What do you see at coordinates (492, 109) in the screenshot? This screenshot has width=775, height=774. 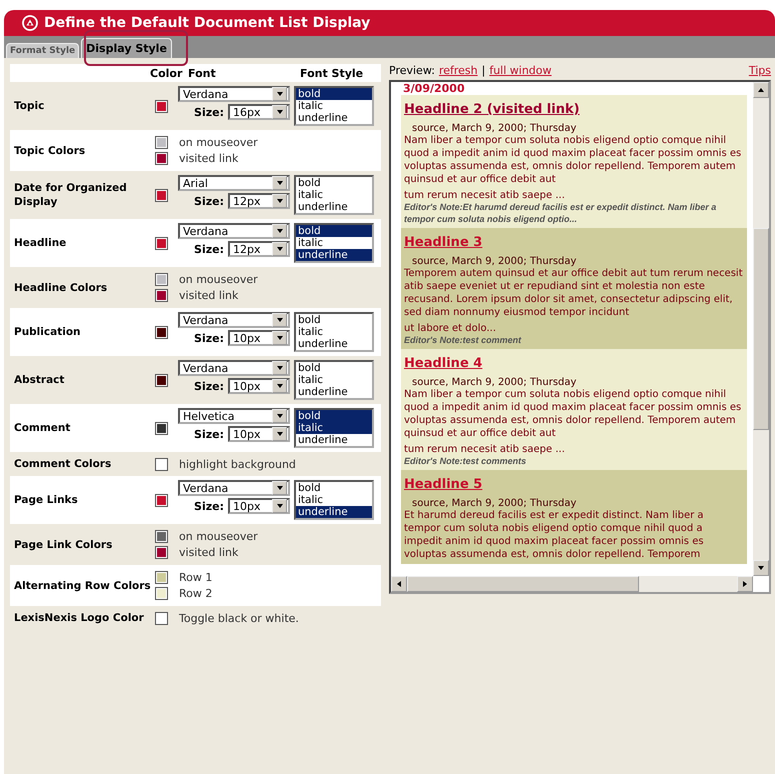 I see `headline-link: Headline 2 (visited link)` at bounding box center [492, 109].